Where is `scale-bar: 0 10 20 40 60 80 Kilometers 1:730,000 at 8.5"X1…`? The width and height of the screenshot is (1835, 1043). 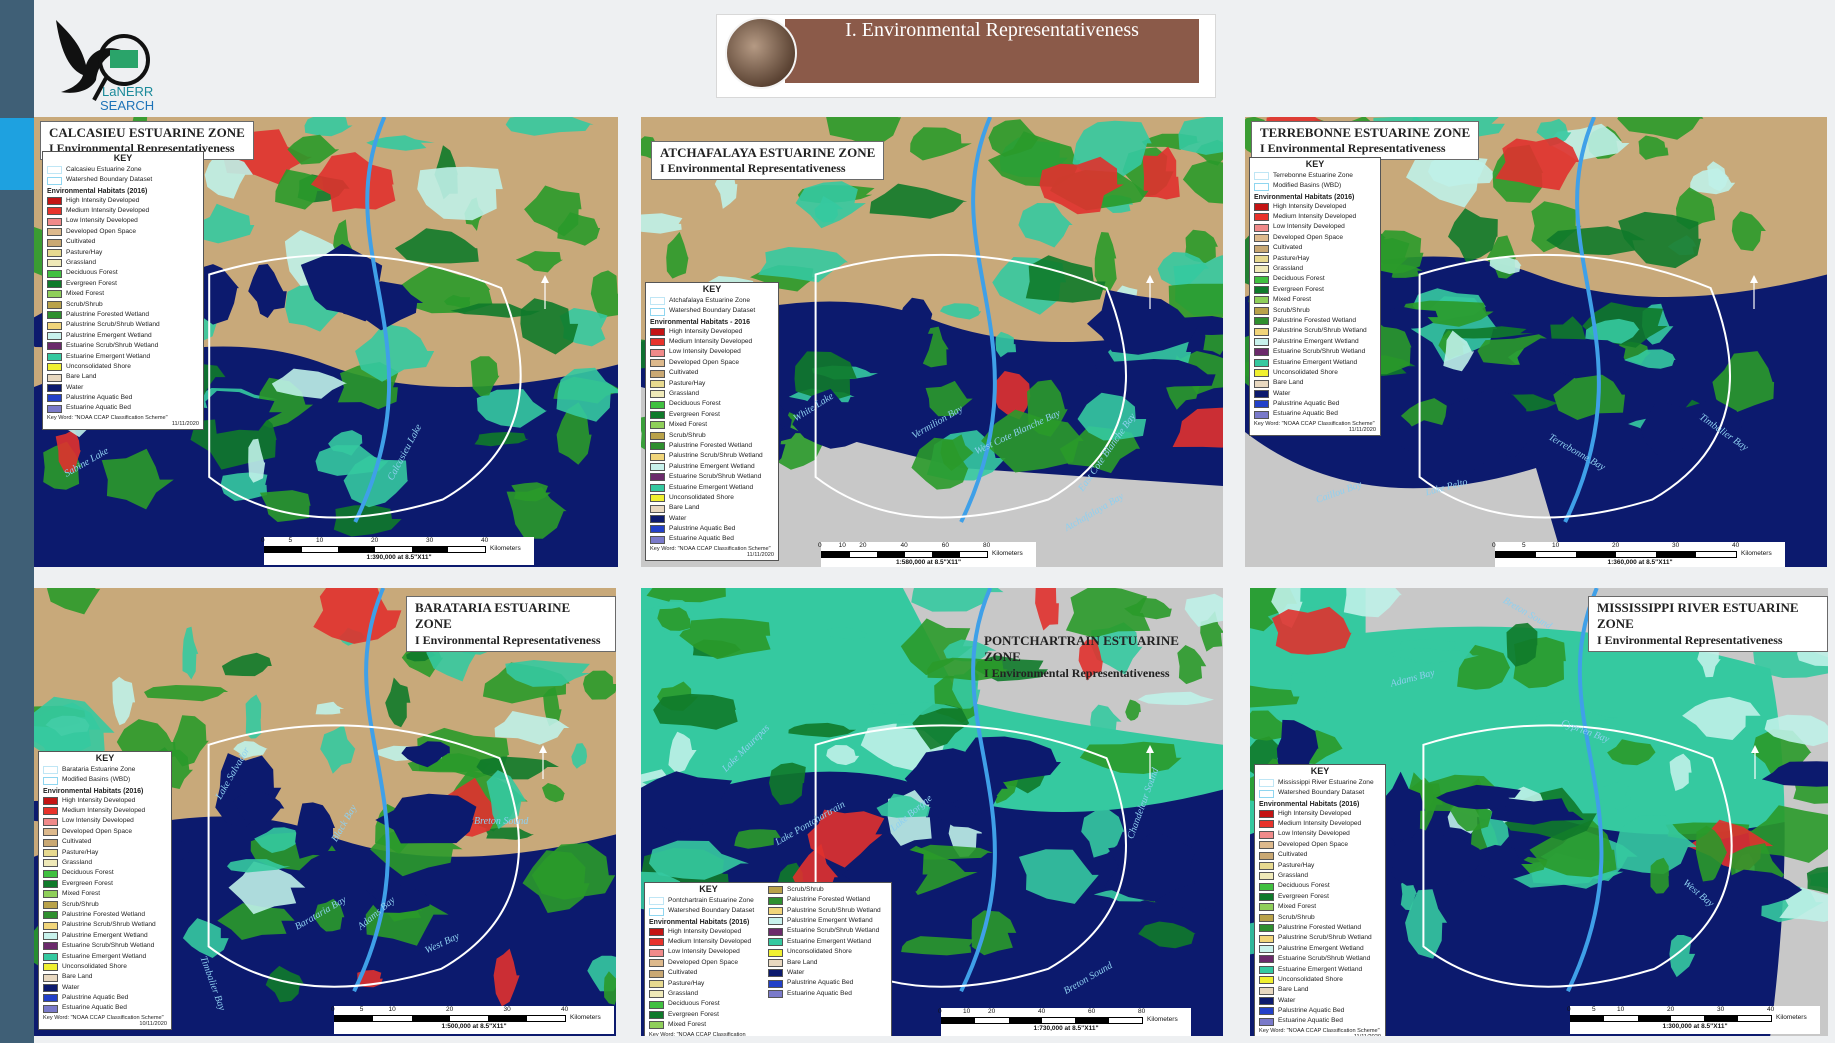
scale-bar: 0 10 20 40 60 80 Kilometers 1:730,000 at 8.5"X1… is located at coordinates (1064, 1022).